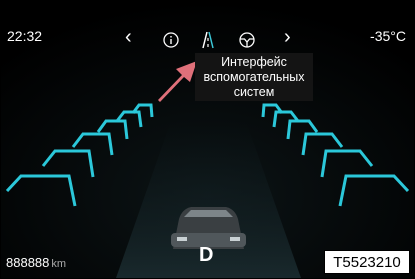 This screenshot has height=279, width=415. What do you see at coordinates (59, 264) in the screenshot?
I see `odometer-unit: km` at bounding box center [59, 264].